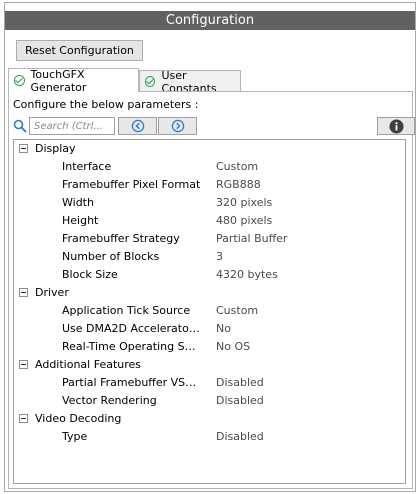  I want to click on property-name: Framebuffer Pixel Format, so click(131, 184).